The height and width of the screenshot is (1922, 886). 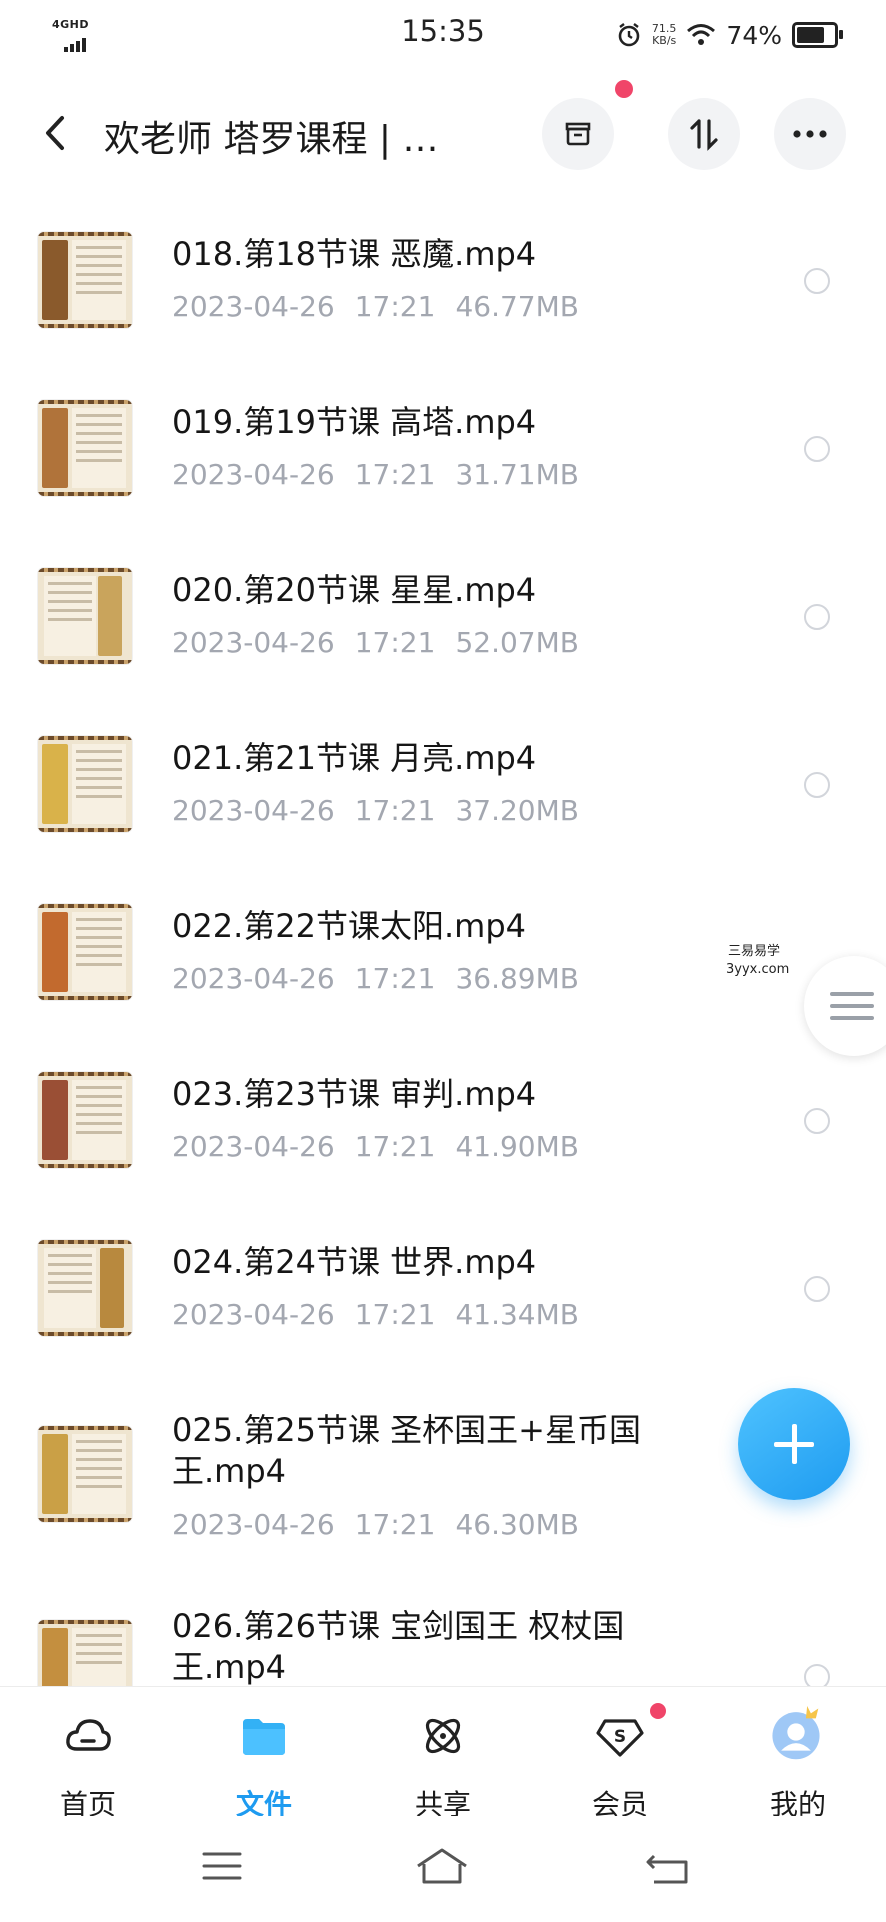 What do you see at coordinates (406, 1450) in the screenshot?
I see `file-name: 025.第25节课 圣杯国王+星币国王.mp4` at bounding box center [406, 1450].